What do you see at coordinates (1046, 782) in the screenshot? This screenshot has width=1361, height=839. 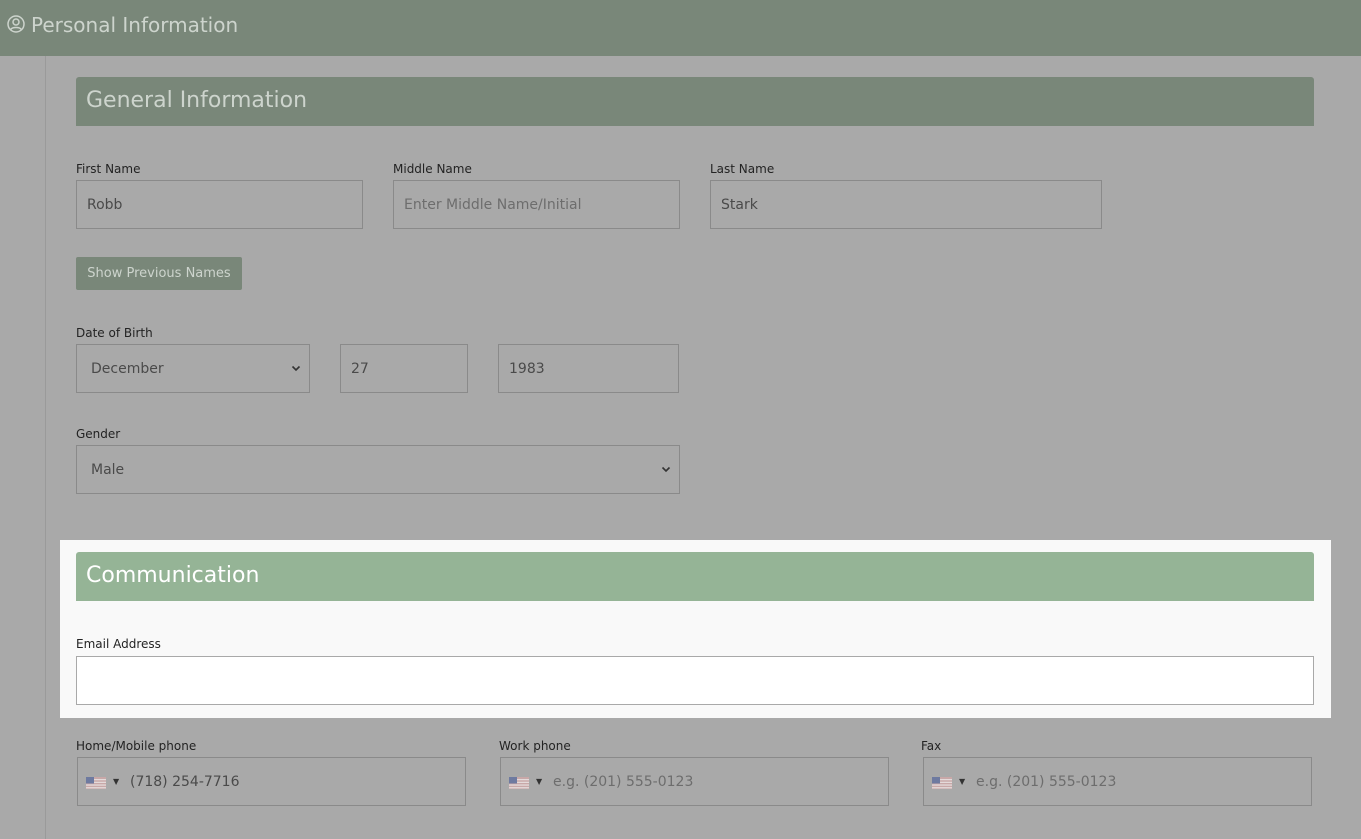 I see `fax-placeholder: e.g. (201) 555-0123` at bounding box center [1046, 782].